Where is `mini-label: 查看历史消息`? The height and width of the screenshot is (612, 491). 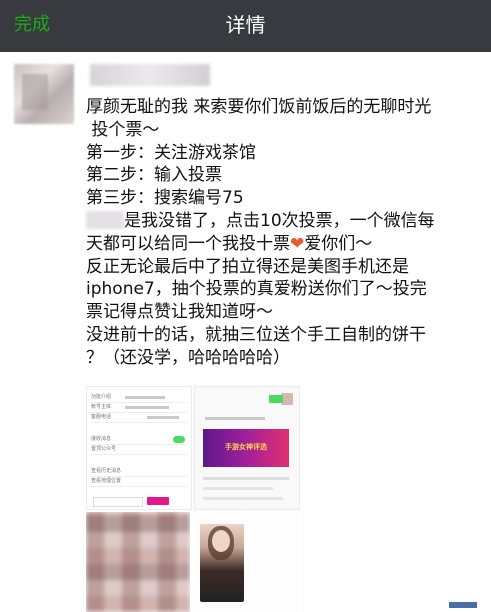
mini-label: 查看历史消息 is located at coordinates (106, 471).